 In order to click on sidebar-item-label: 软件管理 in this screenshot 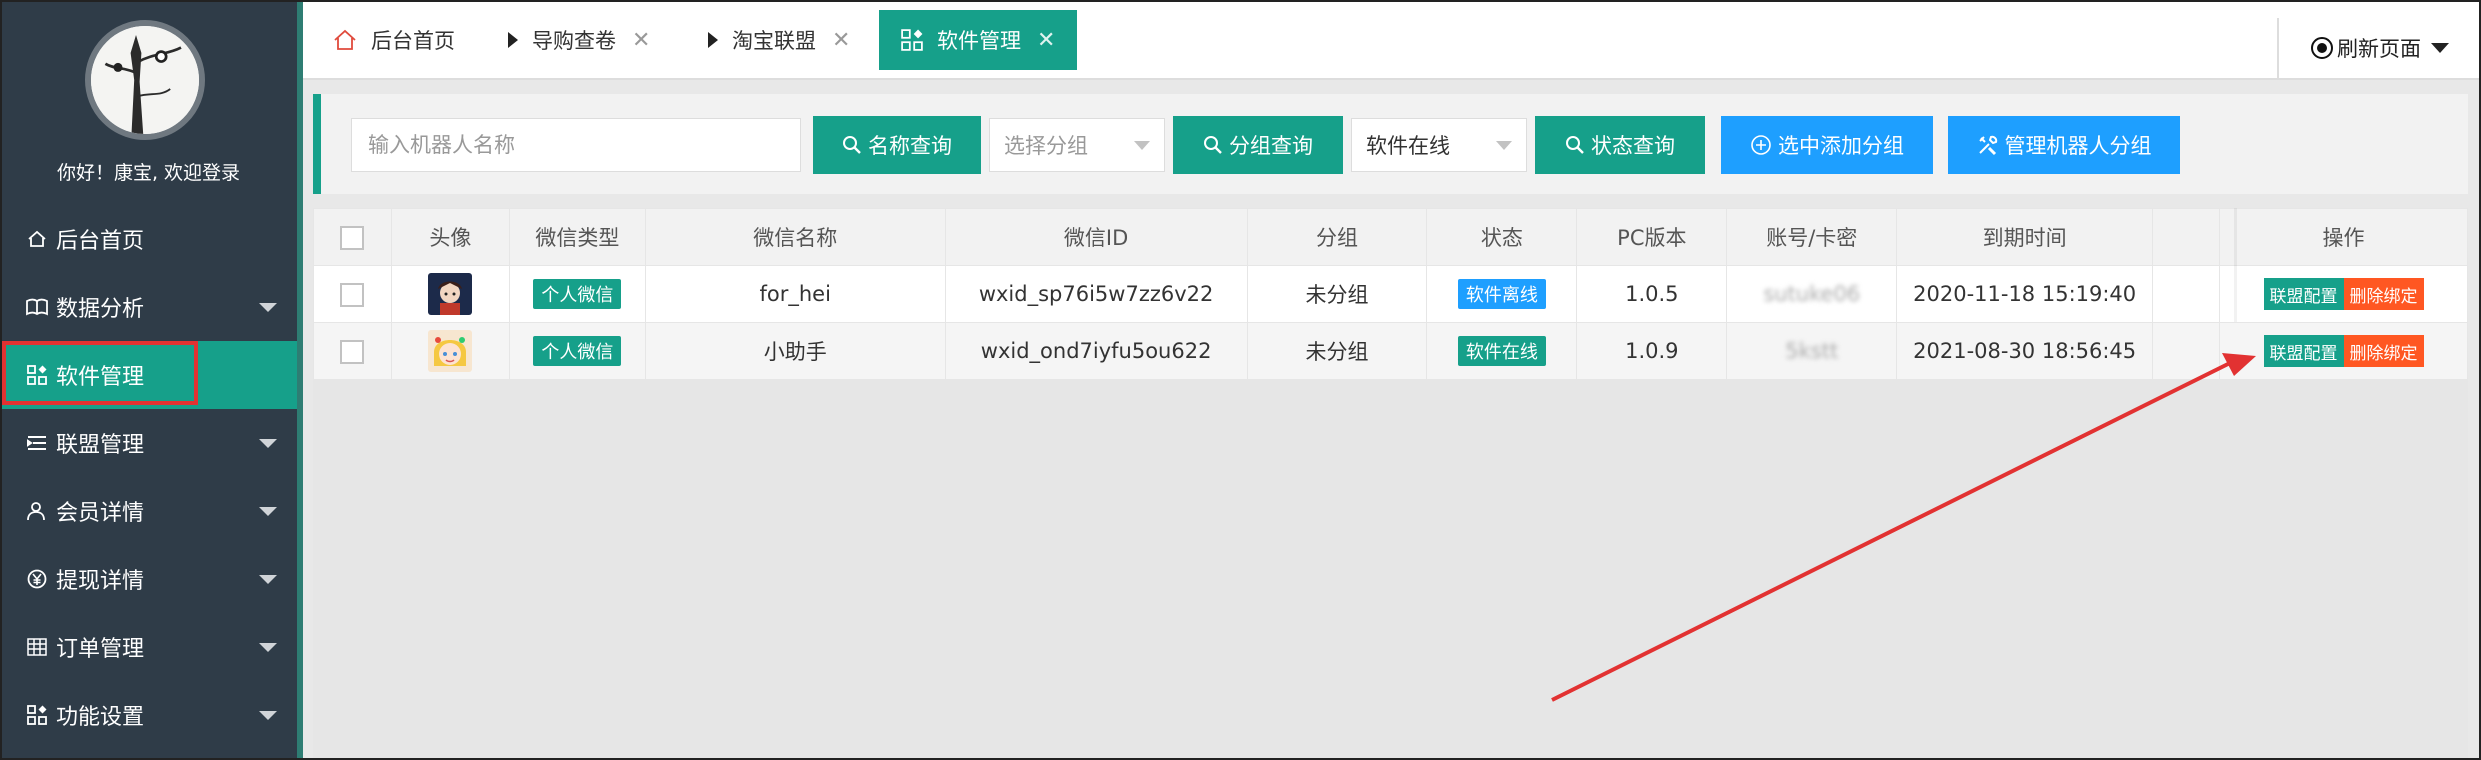, I will do `click(100, 377)`.